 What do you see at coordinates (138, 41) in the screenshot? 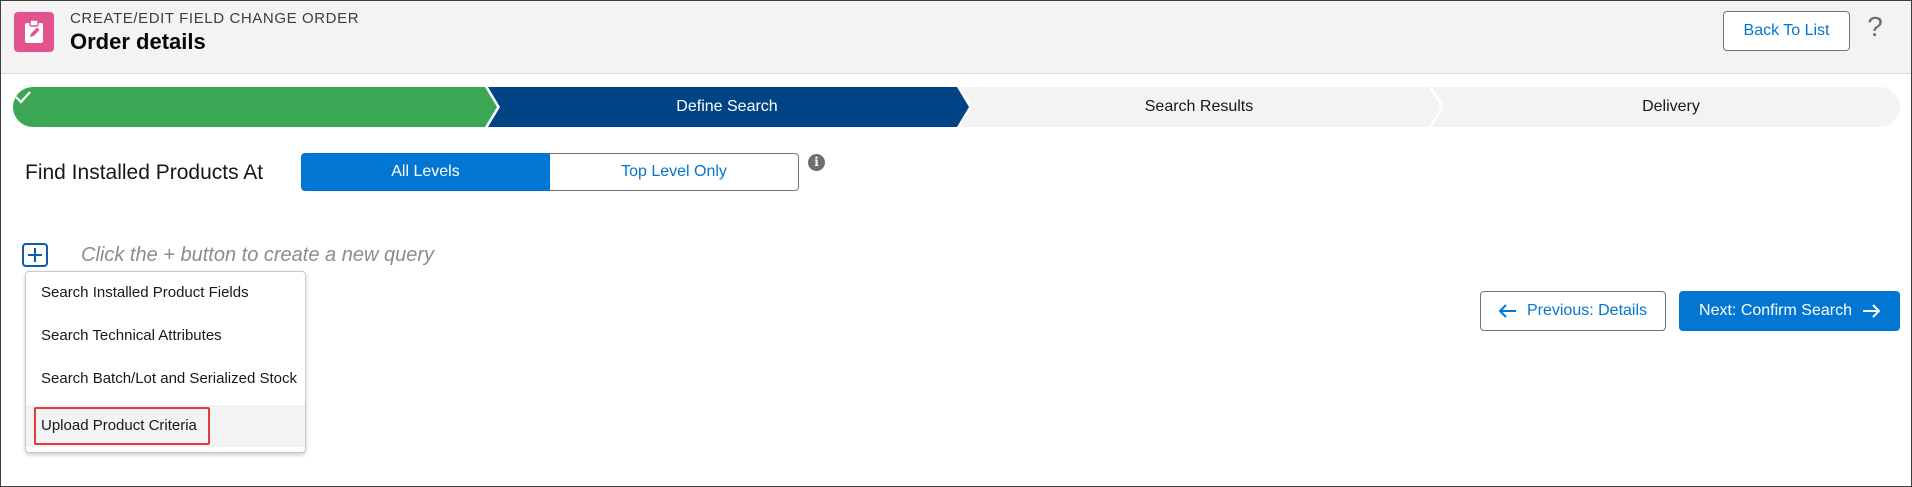
I see `page-title: Order details` at bounding box center [138, 41].